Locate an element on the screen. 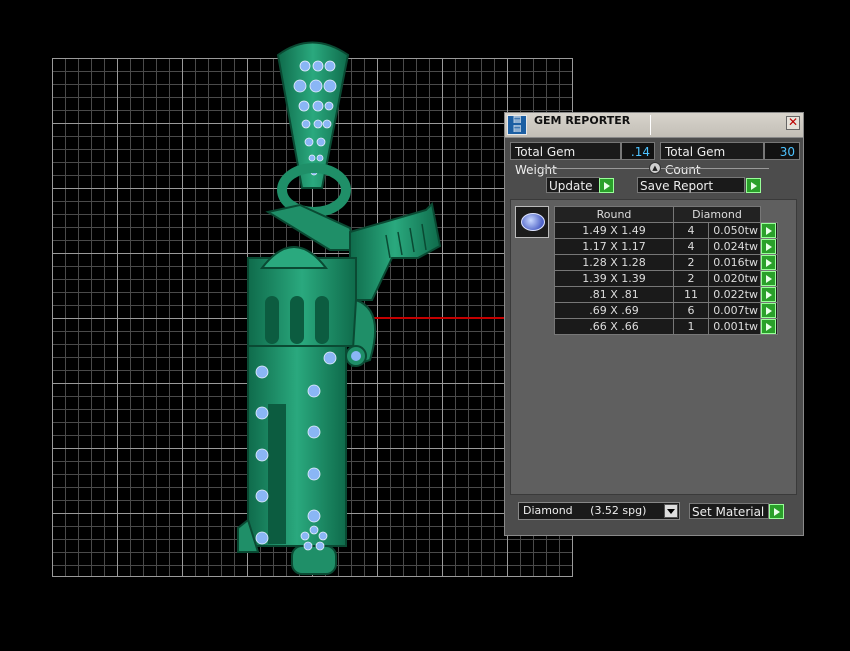 The image size is (850, 651). gem-weight-cell: 0.050tw is located at coordinates (734, 230).